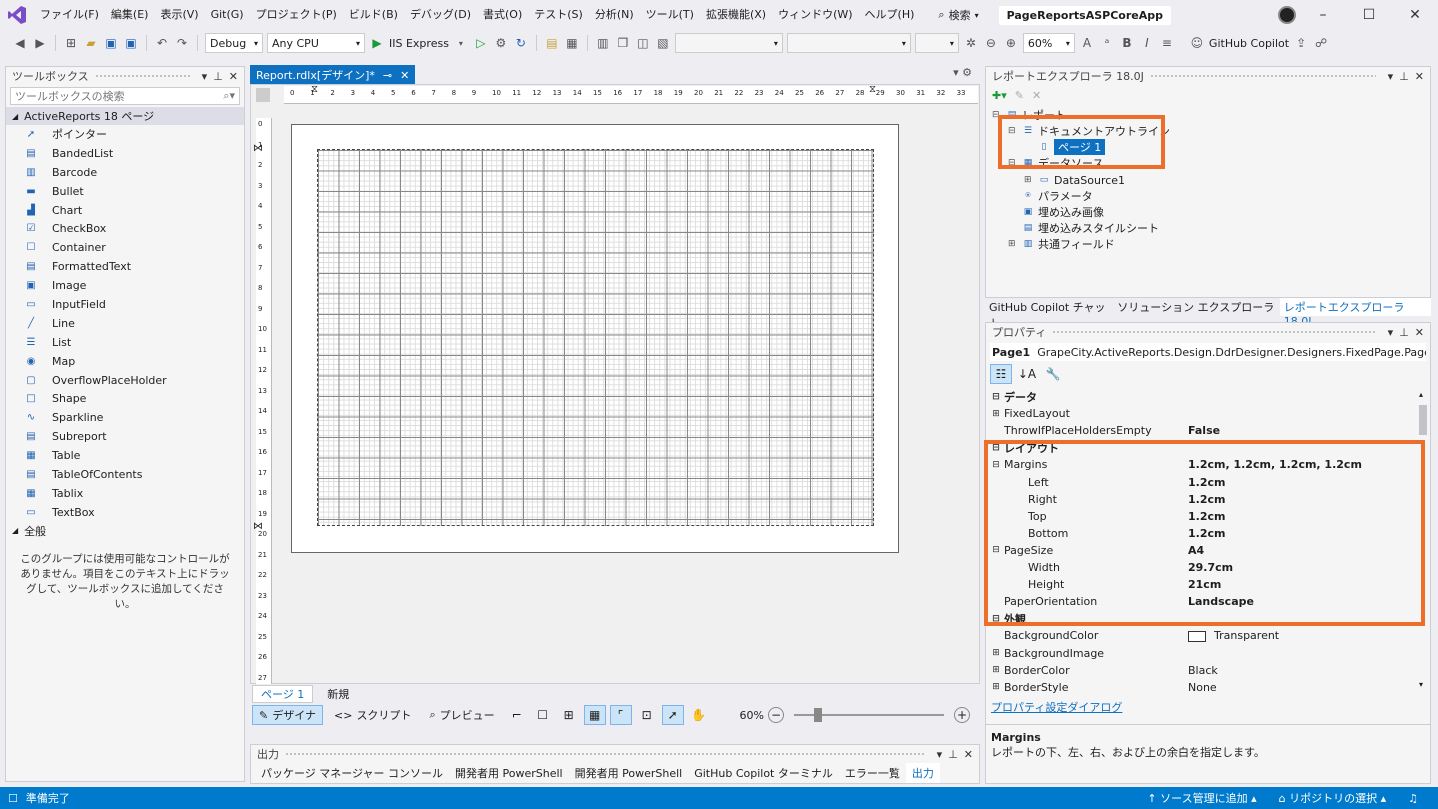 The height and width of the screenshot is (809, 1438). Describe the element at coordinates (1001, 374) in the screenshot. I see `categorized-icon: ☷` at that location.